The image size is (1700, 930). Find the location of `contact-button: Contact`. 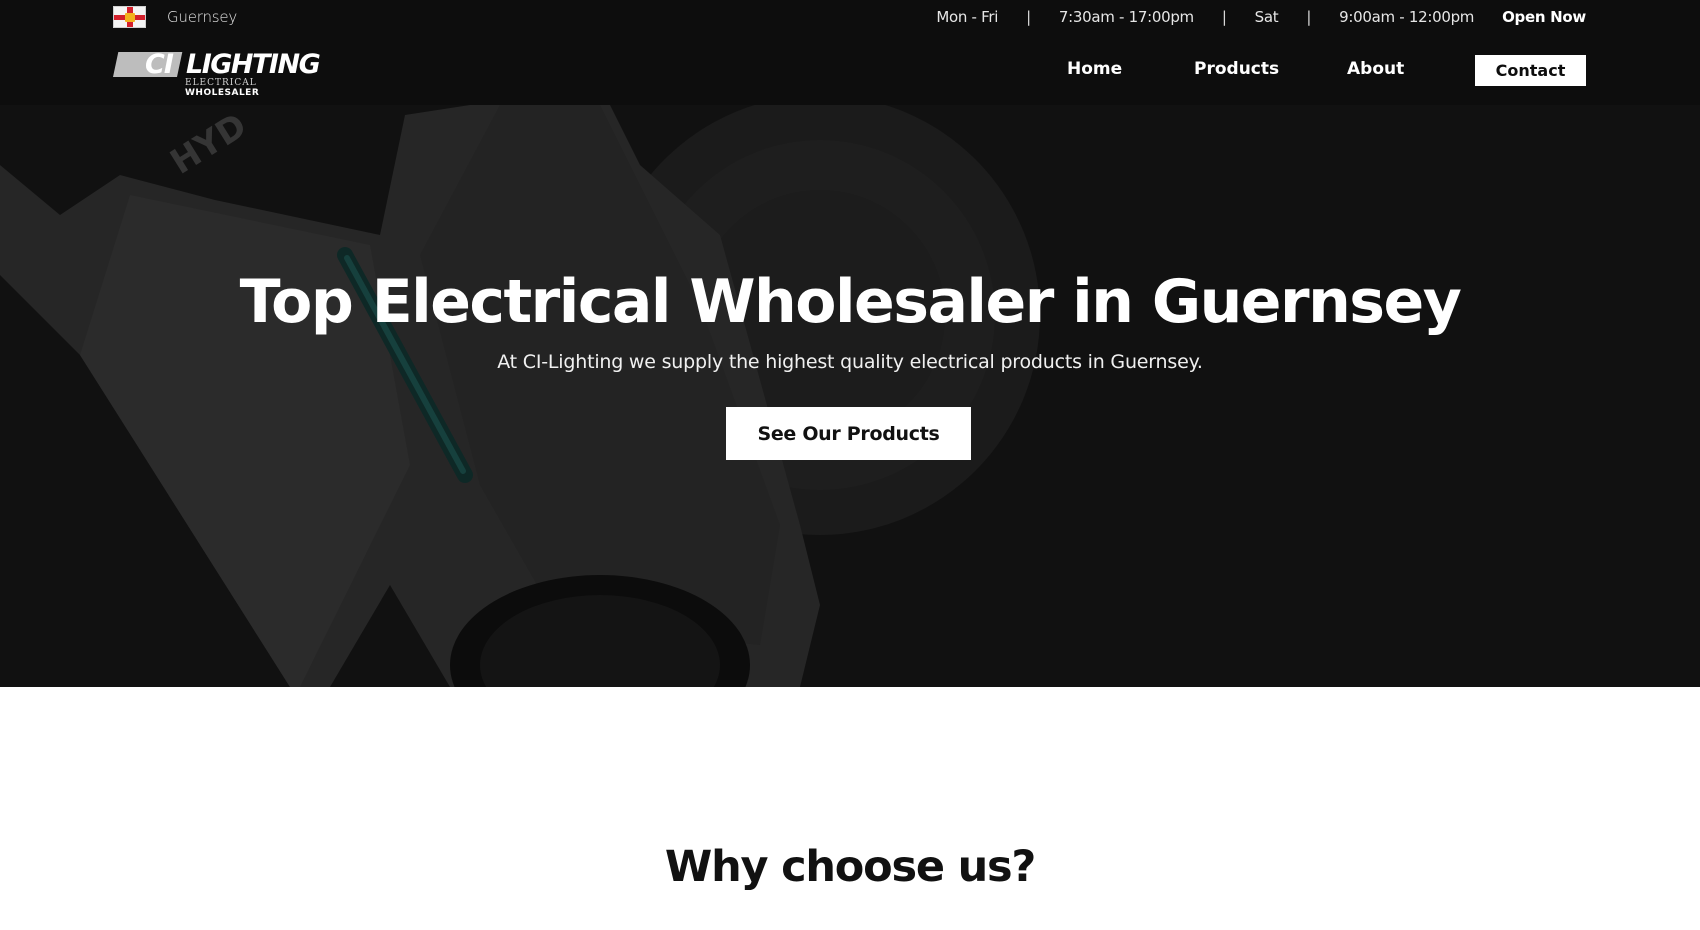

contact-button: Contact is located at coordinates (1530, 70).